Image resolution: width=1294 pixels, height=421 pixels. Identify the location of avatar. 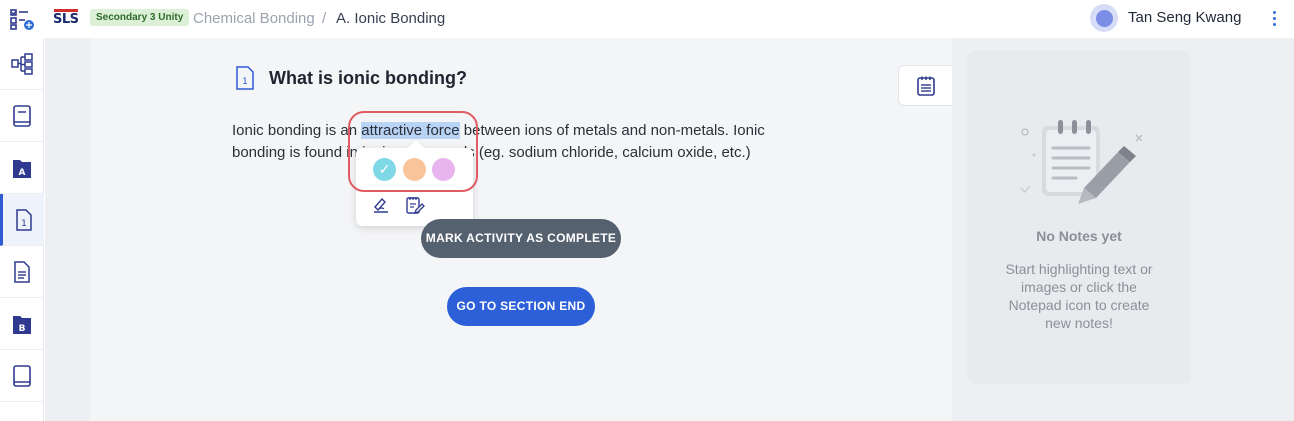
(1104, 18).